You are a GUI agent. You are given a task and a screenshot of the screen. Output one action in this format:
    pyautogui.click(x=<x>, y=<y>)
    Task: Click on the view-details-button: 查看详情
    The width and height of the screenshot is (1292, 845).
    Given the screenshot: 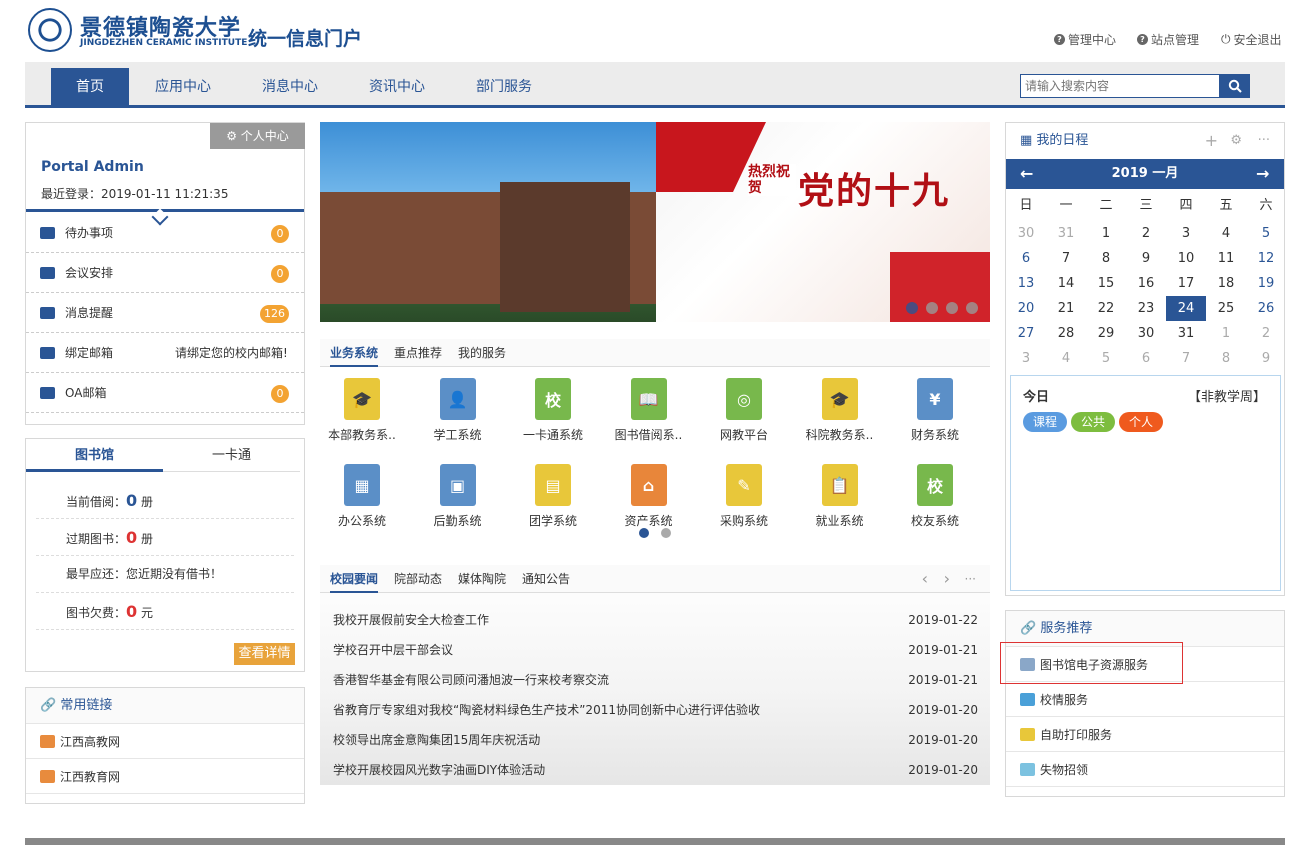 What is the action you would take?
    pyautogui.click(x=264, y=654)
    